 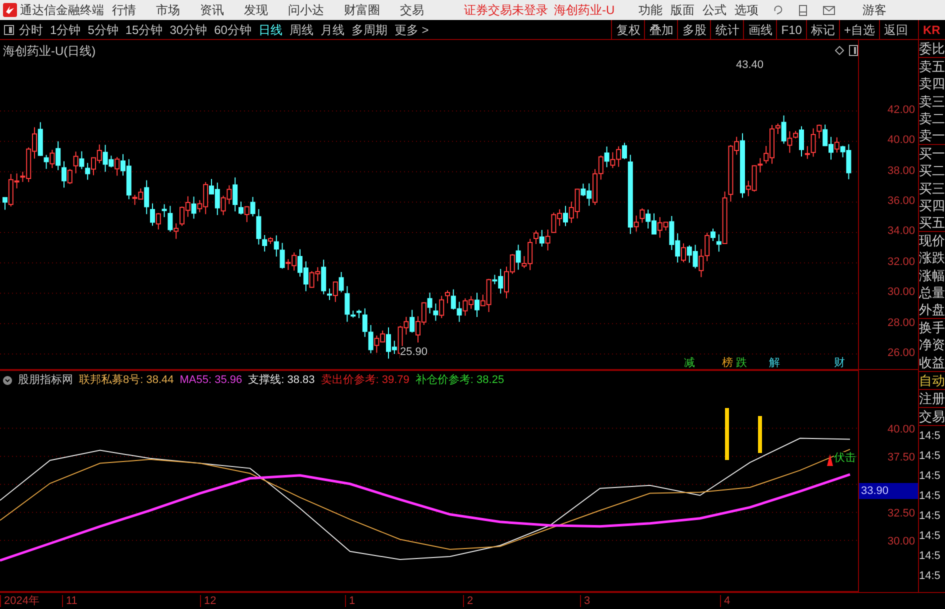 I want to click on quote-label: 涨幅, so click(x=932, y=275).